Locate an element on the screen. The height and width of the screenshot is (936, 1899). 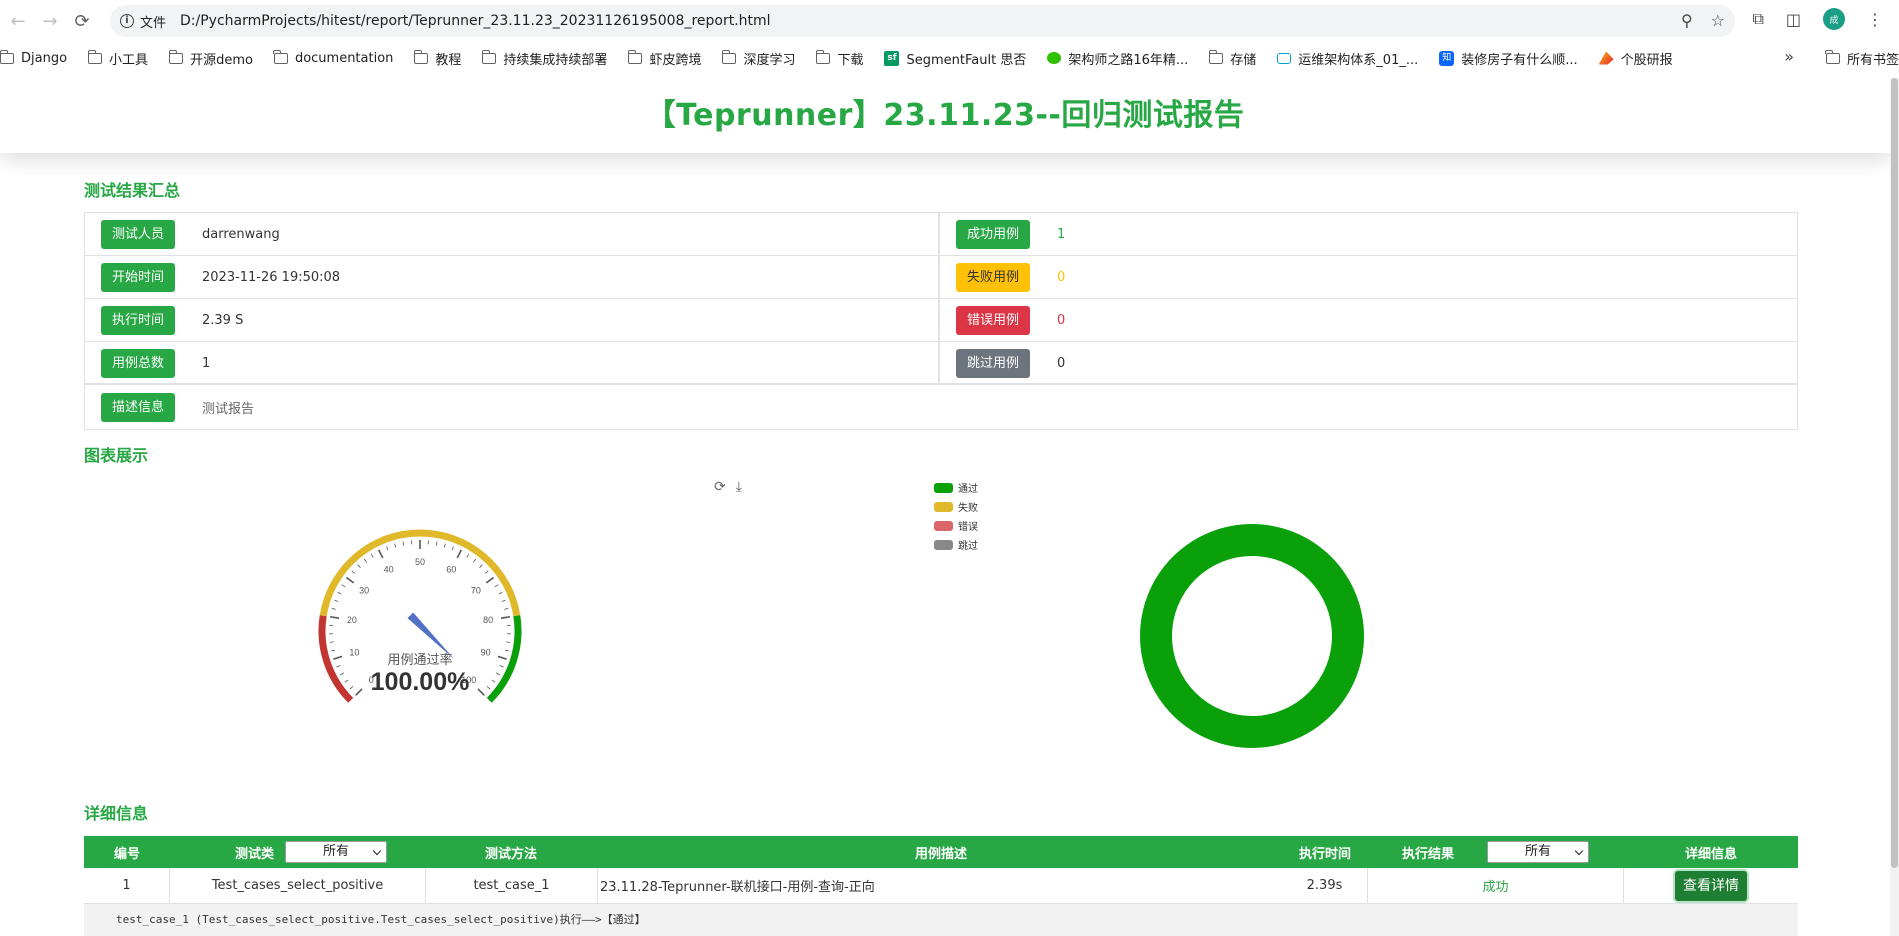
legend-swatch is located at coordinates (943, 487).